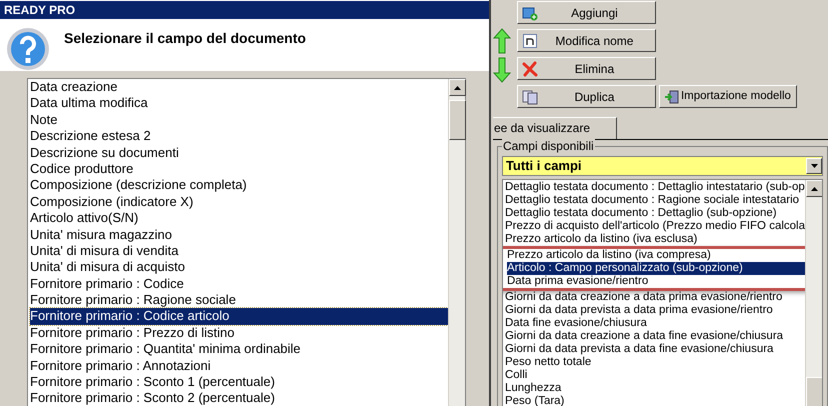  I want to click on scroll-thumb, so click(457, 120).